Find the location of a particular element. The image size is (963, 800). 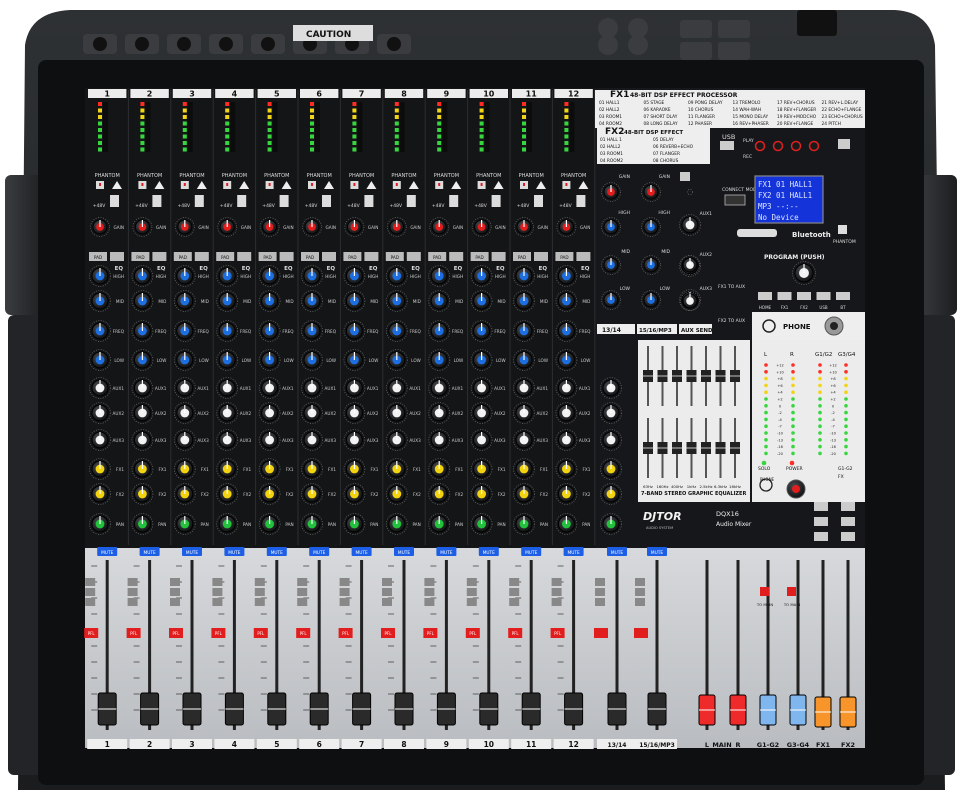

play-pause-button is located at coordinates (778, 146).